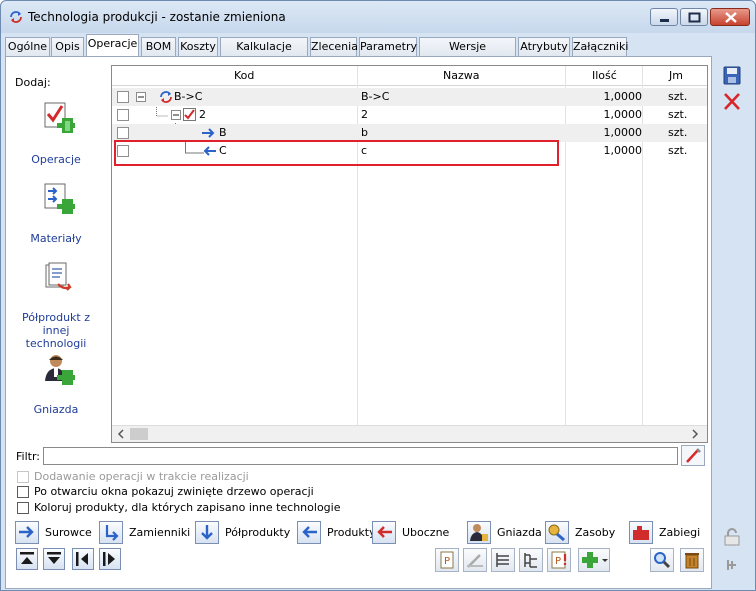  I want to click on add-section-title: Dodaj:, so click(33, 82).